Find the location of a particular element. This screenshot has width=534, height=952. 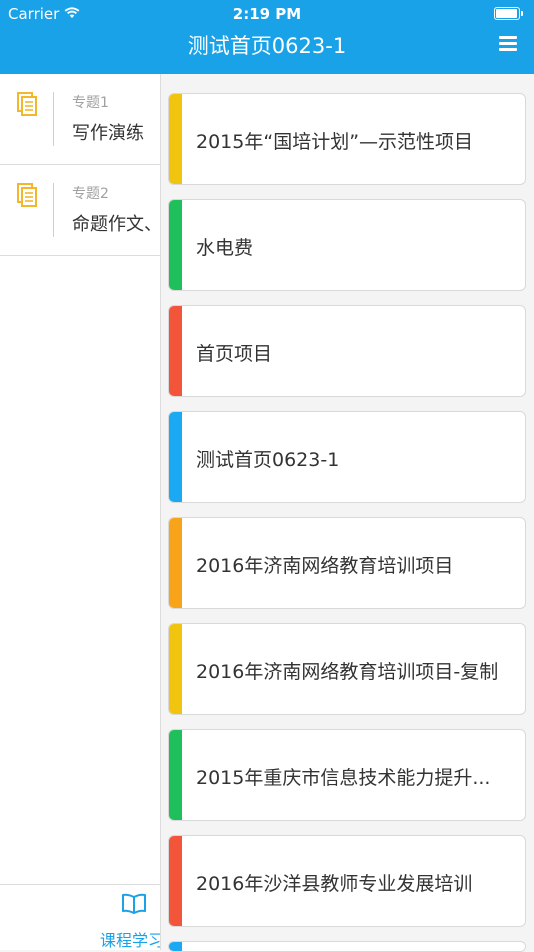

project-card: 测试首页0623-1 is located at coordinates (347, 457).